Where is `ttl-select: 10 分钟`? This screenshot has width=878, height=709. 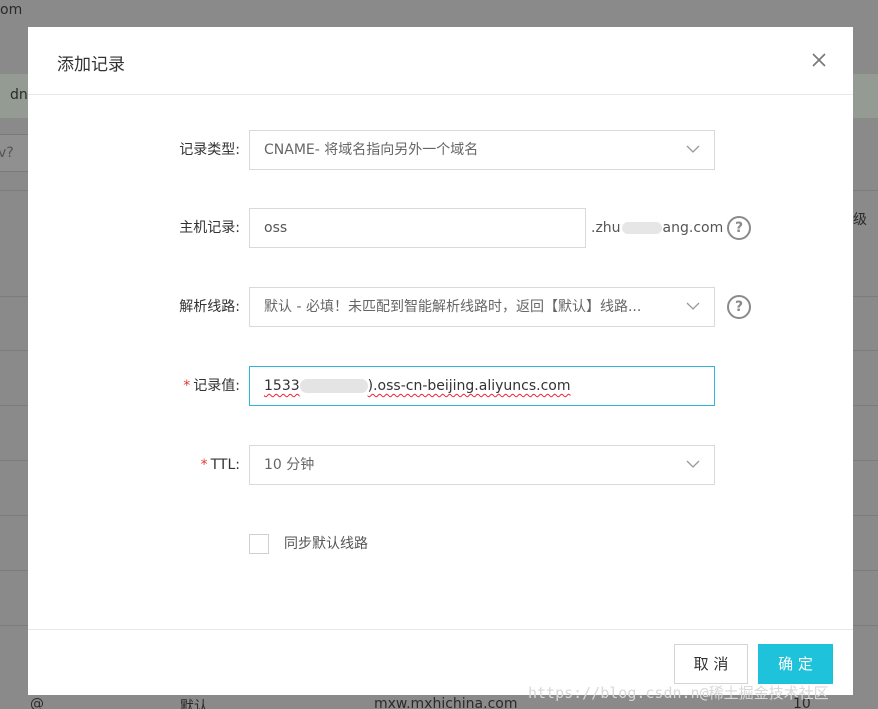
ttl-select: 10 分钟 is located at coordinates (482, 465).